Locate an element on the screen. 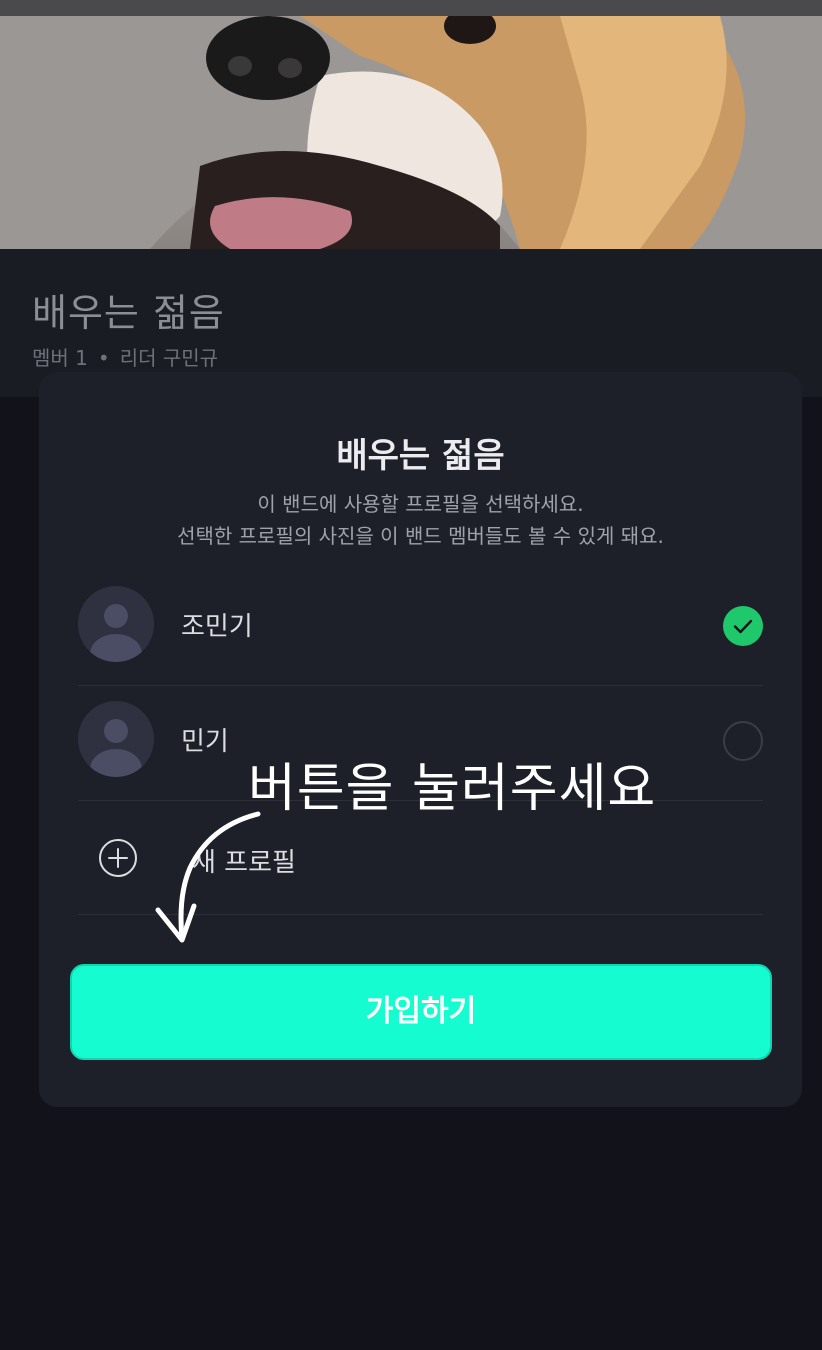  modal-desc-line-1: 이 밴드에 사용할 프로필을 선택하세요. is located at coordinates (420, 504).